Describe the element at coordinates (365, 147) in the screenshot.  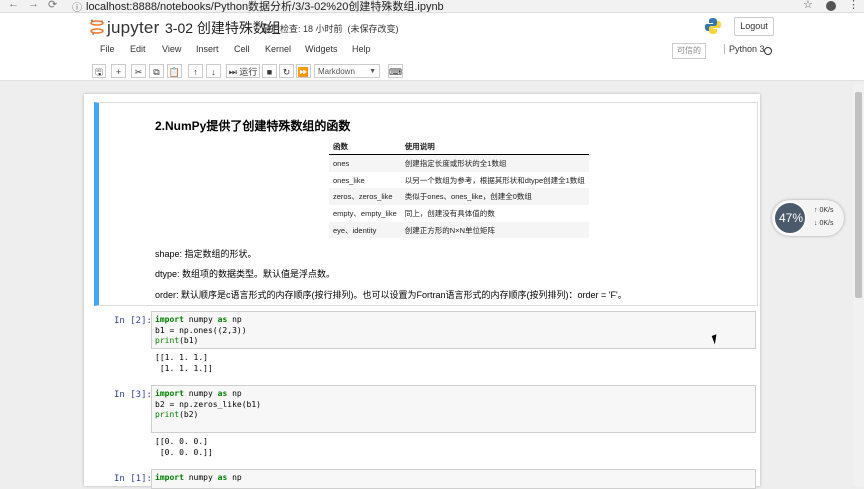
I see `table-header-function: 函数` at that location.